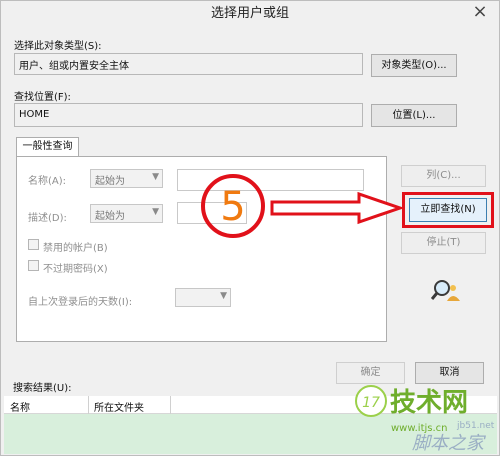 The width and height of the screenshot is (500, 456). Describe the element at coordinates (126, 213) in the screenshot. I see `description-mode-select: 起始为 ▼` at that location.